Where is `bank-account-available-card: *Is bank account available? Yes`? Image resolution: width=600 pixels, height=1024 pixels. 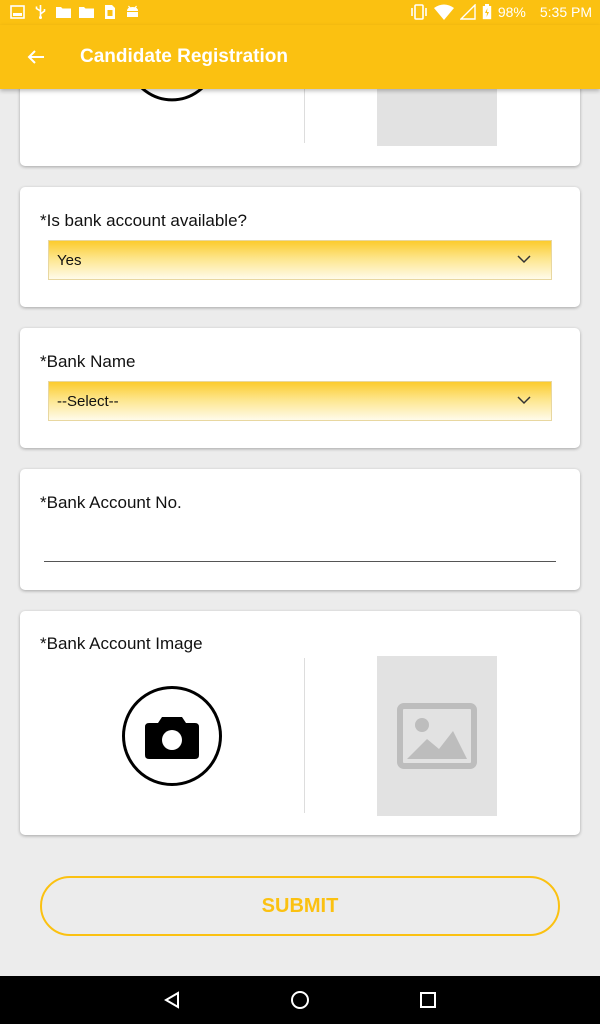 bank-account-available-card: *Is bank account available? Yes is located at coordinates (300, 247).